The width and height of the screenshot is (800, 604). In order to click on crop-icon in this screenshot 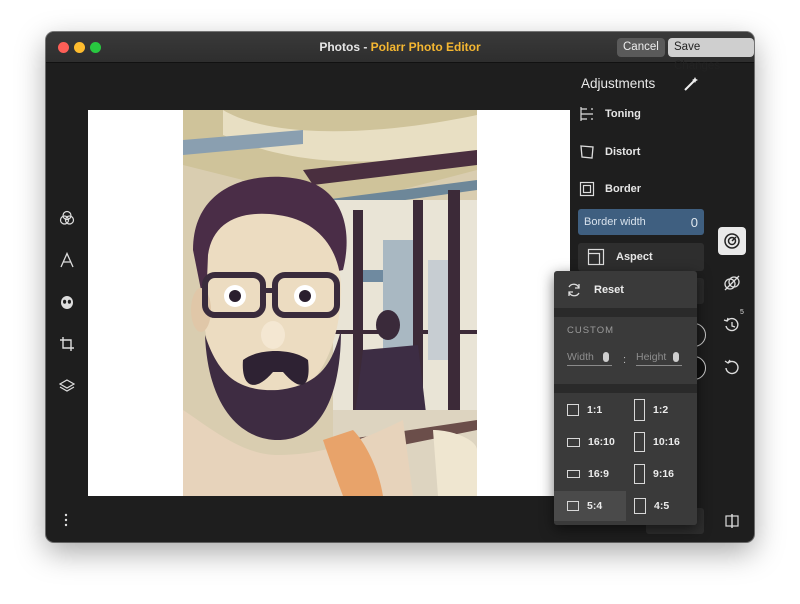, I will do `click(67, 344)`.